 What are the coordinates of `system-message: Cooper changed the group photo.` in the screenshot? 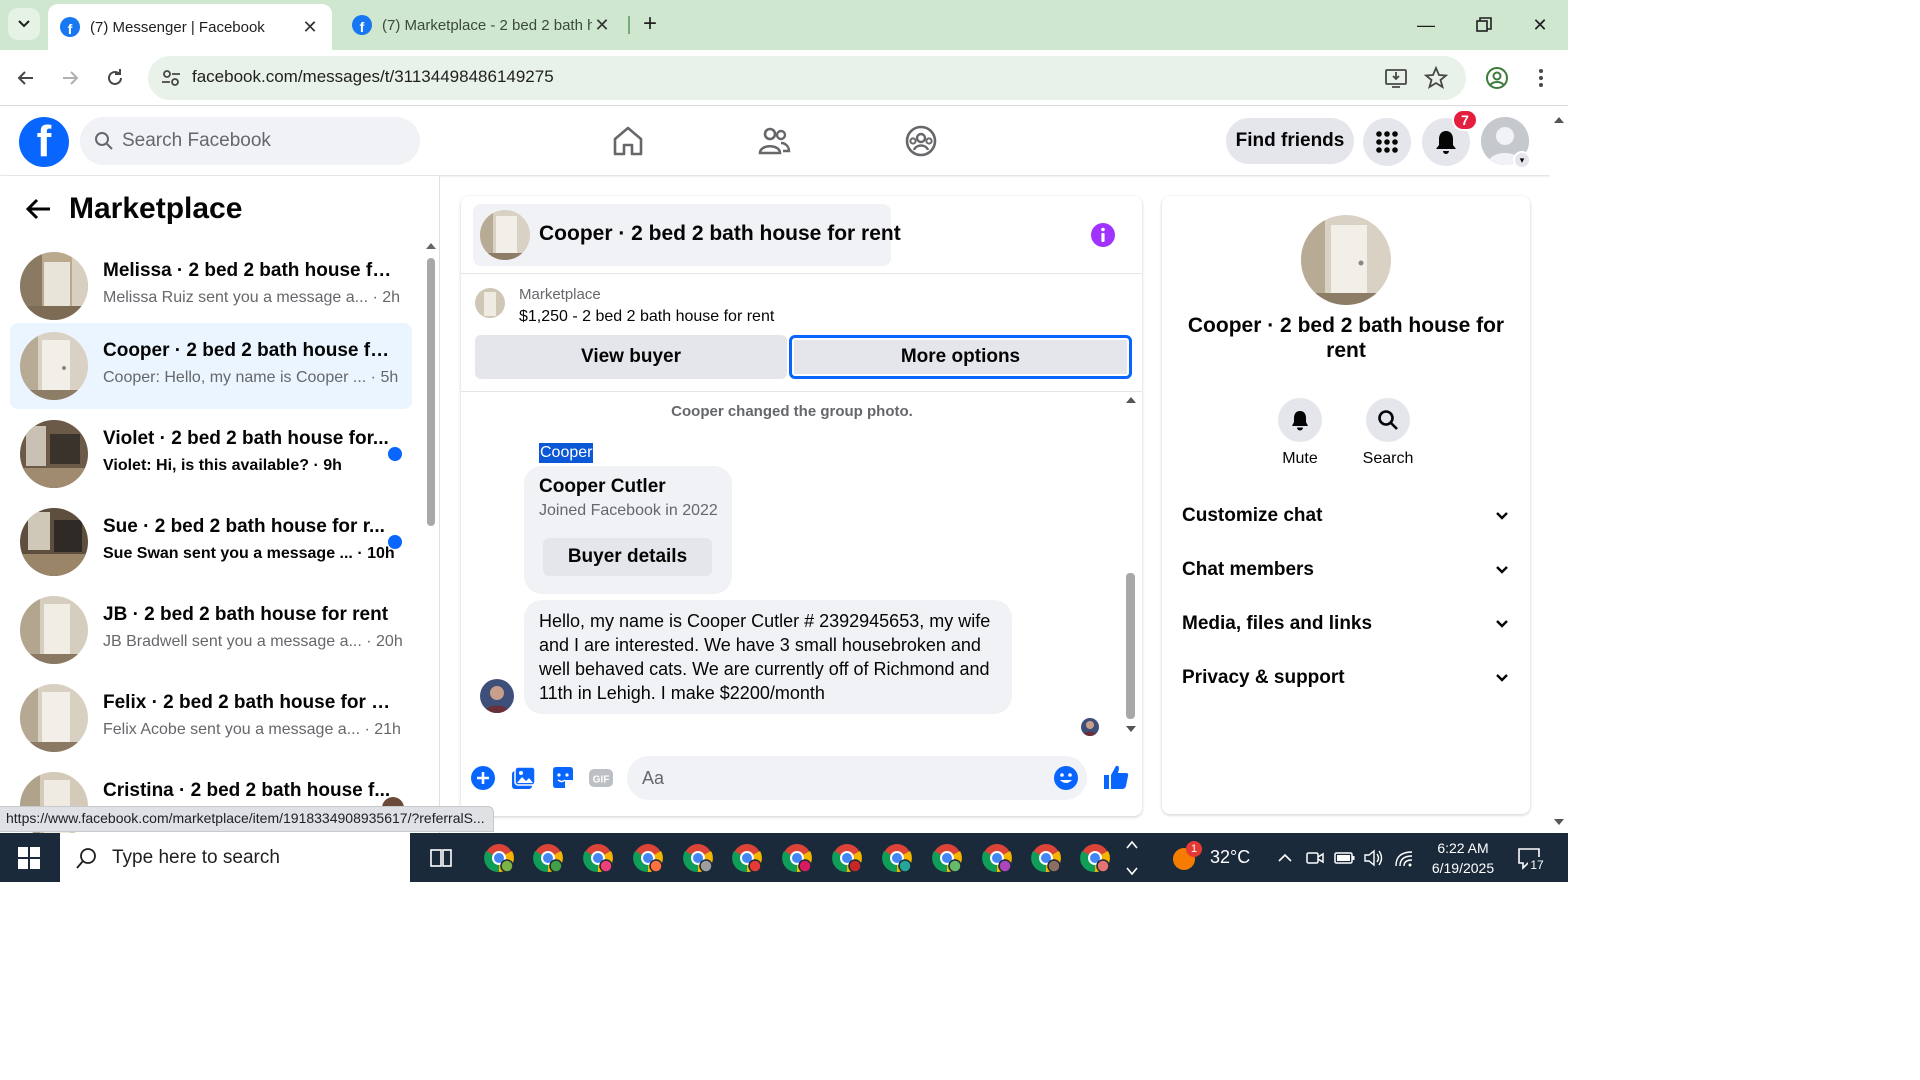 It's located at (792, 411).